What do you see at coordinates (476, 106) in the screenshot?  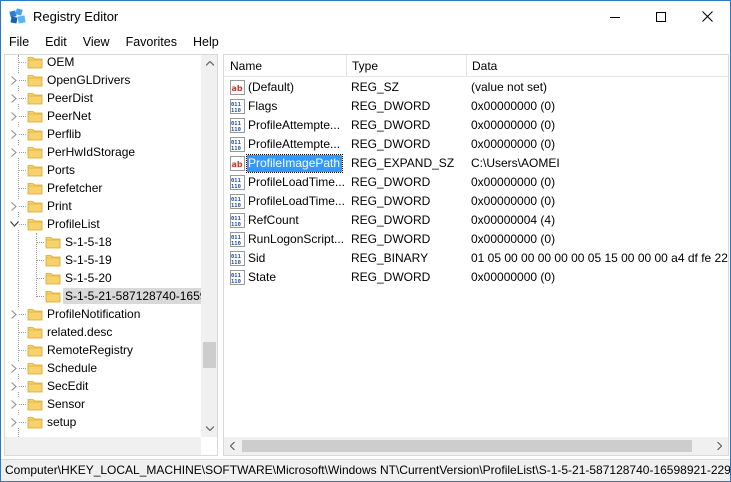 I see `value-row: 011 110 Flags REG_DWORD 0x00000000 (0)` at bounding box center [476, 106].